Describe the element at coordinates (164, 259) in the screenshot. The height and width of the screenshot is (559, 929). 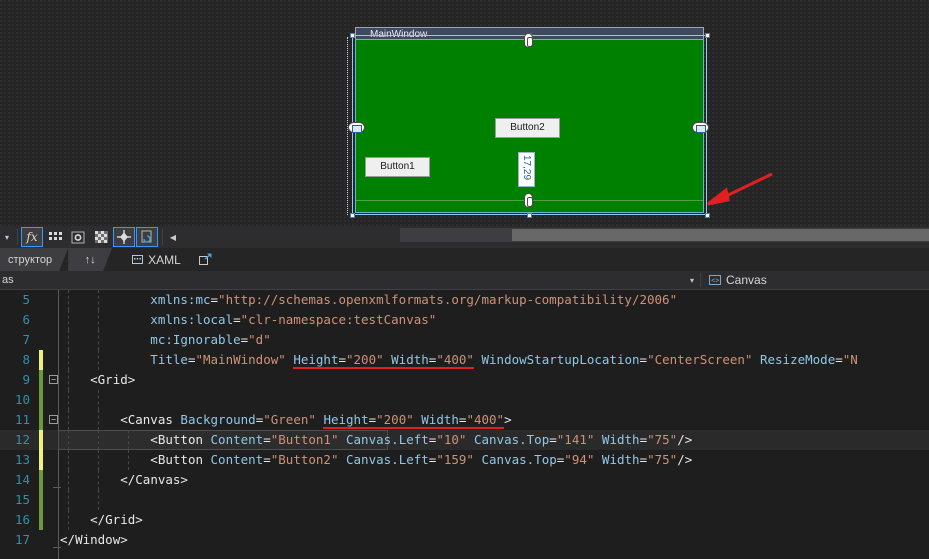
I see `tab-xaml-label: XAML` at that location.